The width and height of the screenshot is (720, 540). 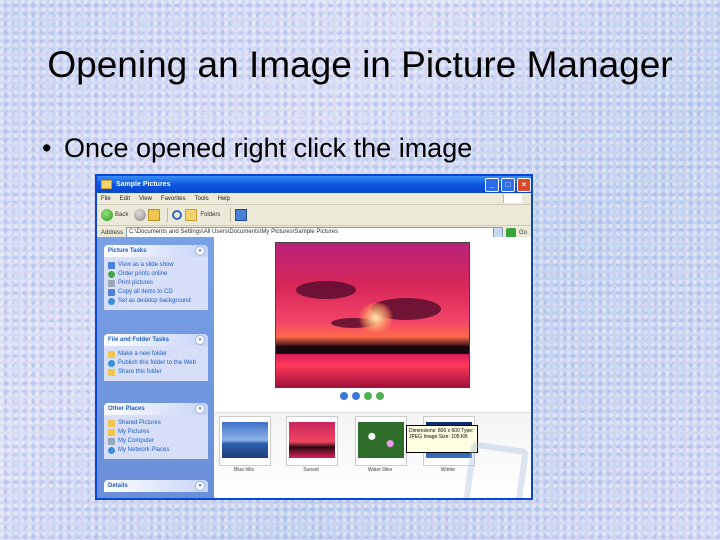 What do you see at coordinates (111, 354) in the screenshot?
I see `new-folder-icon` at bounding box center [111, 354].